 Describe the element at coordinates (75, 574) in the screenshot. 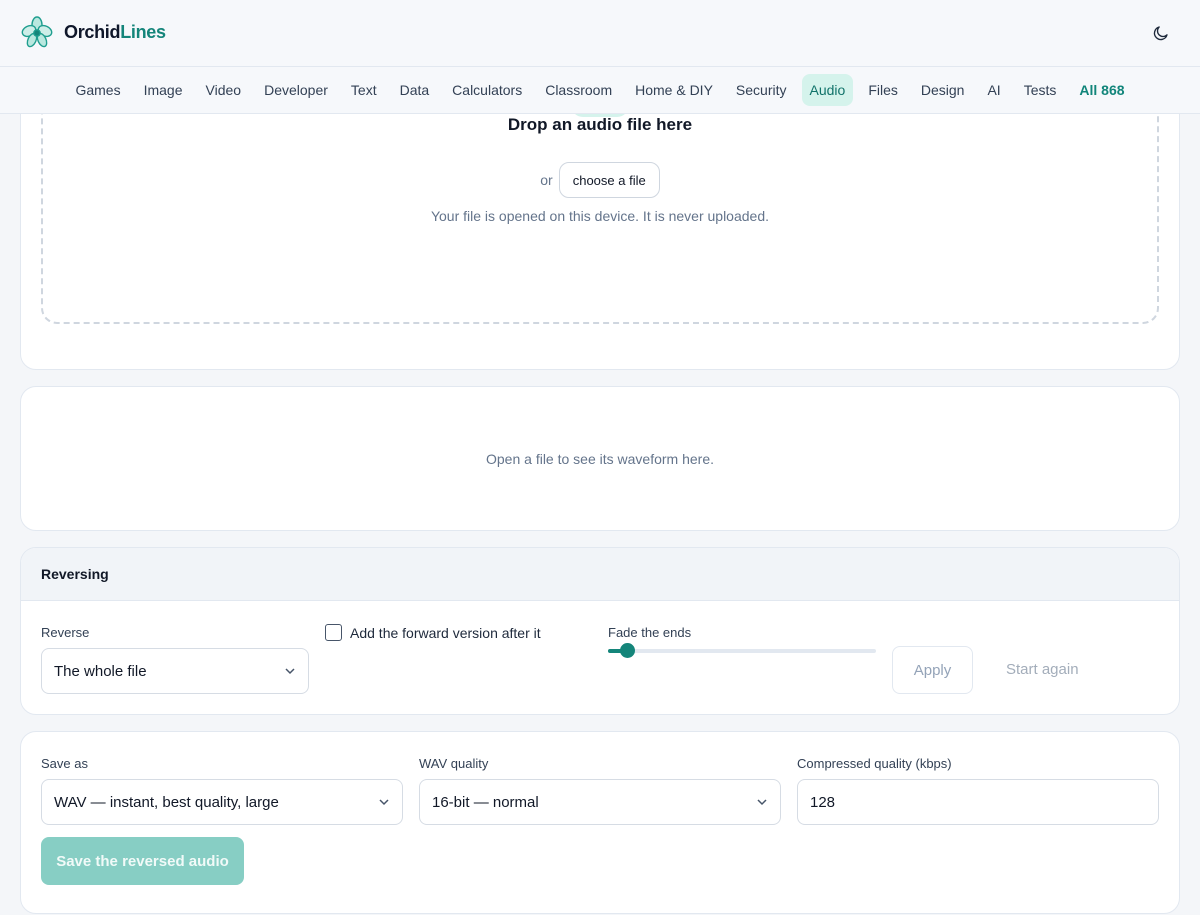

I see `reversing-heading: Reversing` at that location.